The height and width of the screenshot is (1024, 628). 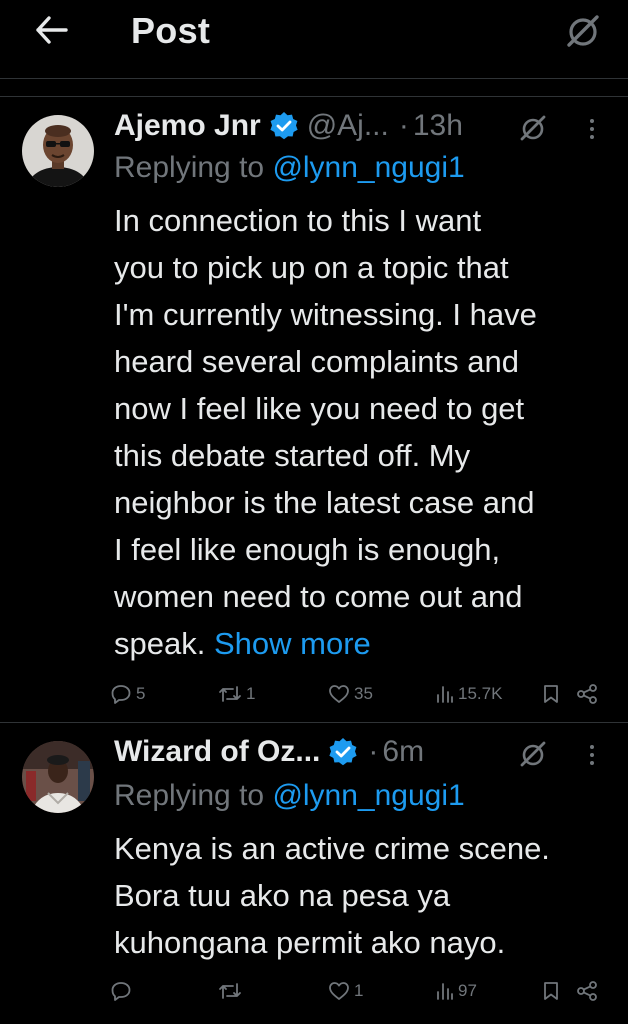 What do you see at coordinates (363, 693) in the screenshot?
I see `like-count: 35` at bounding box center [363, 693].